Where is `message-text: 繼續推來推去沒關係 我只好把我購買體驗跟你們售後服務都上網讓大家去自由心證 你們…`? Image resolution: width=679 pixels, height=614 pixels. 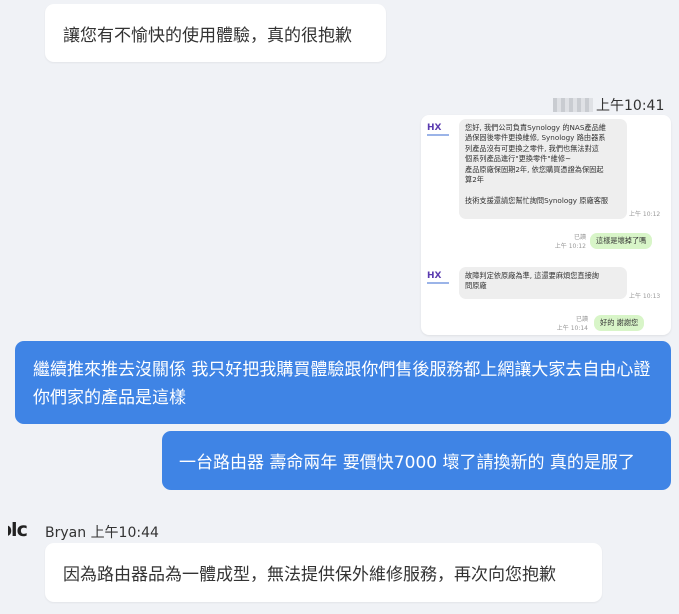 message-text: 繼續推來推去沒關係 我只好把我購買體驗跟你們售後服務都上網讓大家去自由心證 你們… is located at coordinates (342, 384).